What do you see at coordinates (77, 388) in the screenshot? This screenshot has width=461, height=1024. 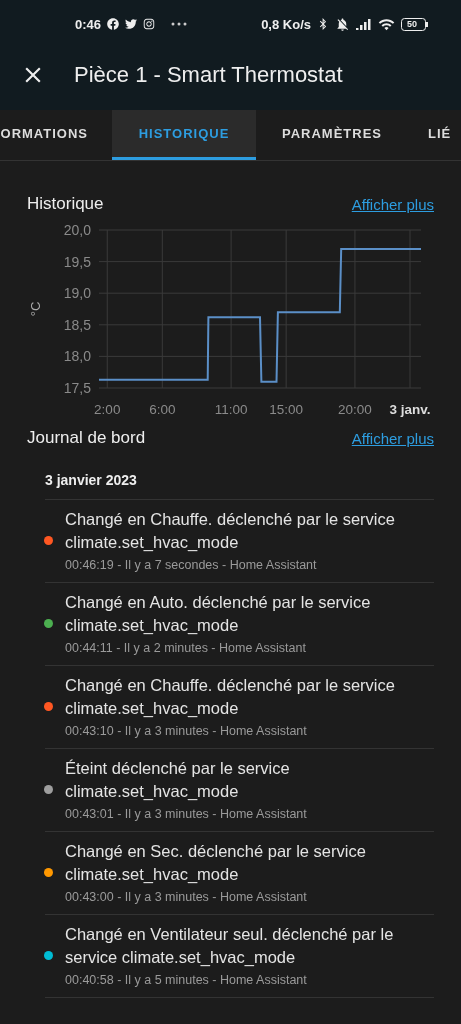 I see `y-tick-label: 17,5` at bounding box center [77, 388].